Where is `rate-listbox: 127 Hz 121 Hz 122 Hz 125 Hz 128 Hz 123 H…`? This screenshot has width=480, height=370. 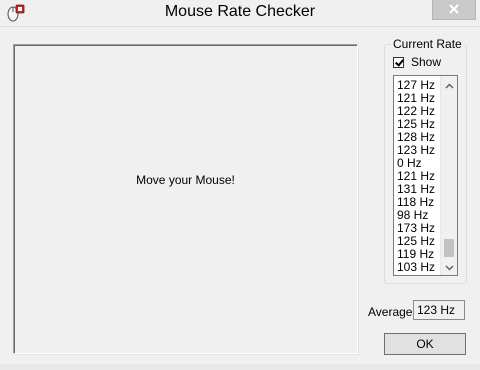
rate-listbox: 127 Hz 121 Hz 122 Hz 125 Hz 128 Hz 123 H… is located at coordinates (425, 175).